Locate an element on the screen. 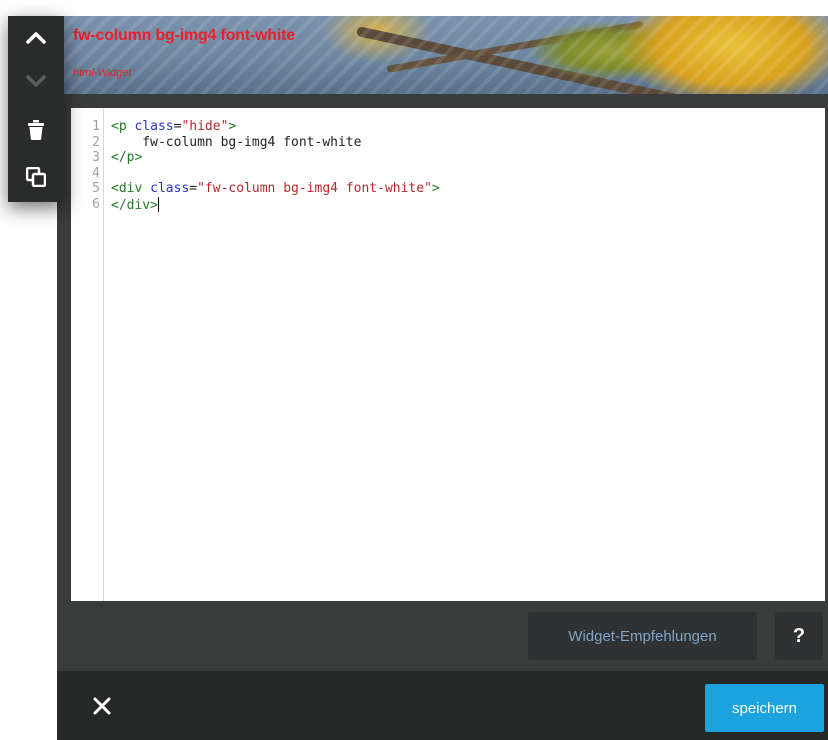 The image size is (828, 740). line-number: 4 is located at coordinates (96, 173).